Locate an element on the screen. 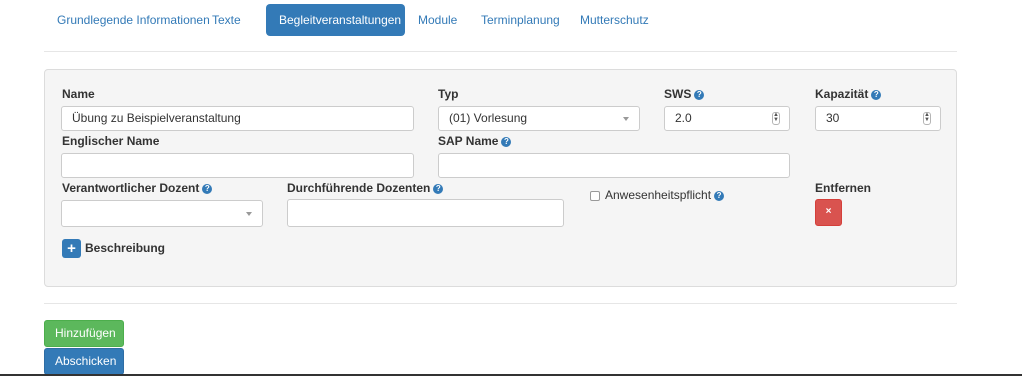  times-icon: × is located at coordinates (828, 211).